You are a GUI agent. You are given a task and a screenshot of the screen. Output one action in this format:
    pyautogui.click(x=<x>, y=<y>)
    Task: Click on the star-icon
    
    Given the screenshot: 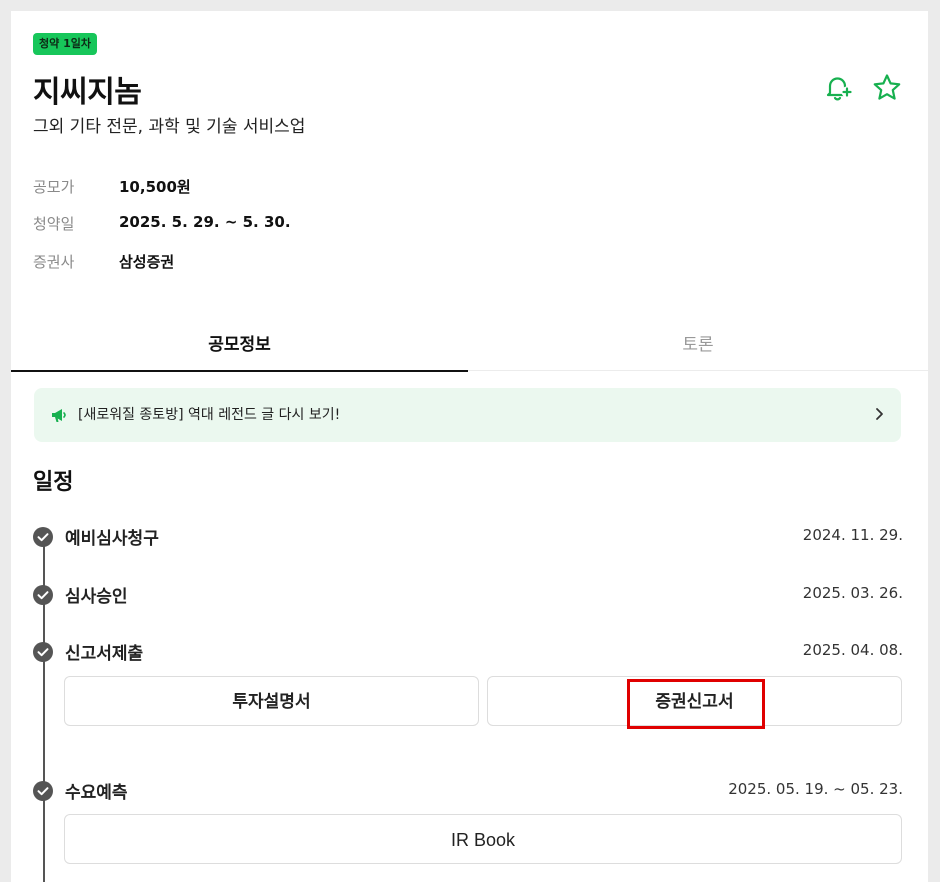 What is the action you would take?
    pyautogui.click(x=887, y=87)
    